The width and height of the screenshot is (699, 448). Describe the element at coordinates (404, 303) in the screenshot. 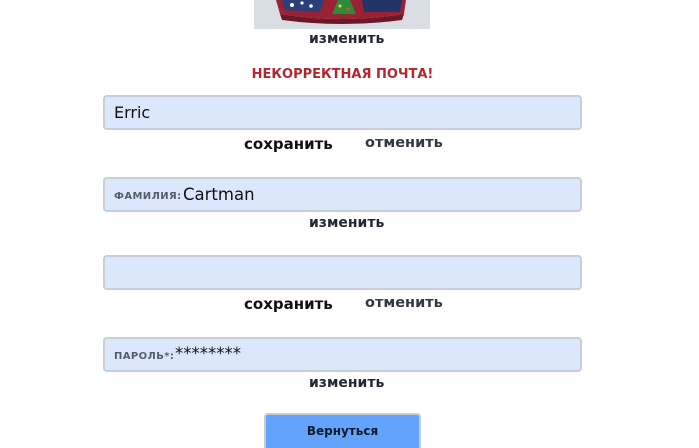

I see `cancel-email-link: отменить` at that location.